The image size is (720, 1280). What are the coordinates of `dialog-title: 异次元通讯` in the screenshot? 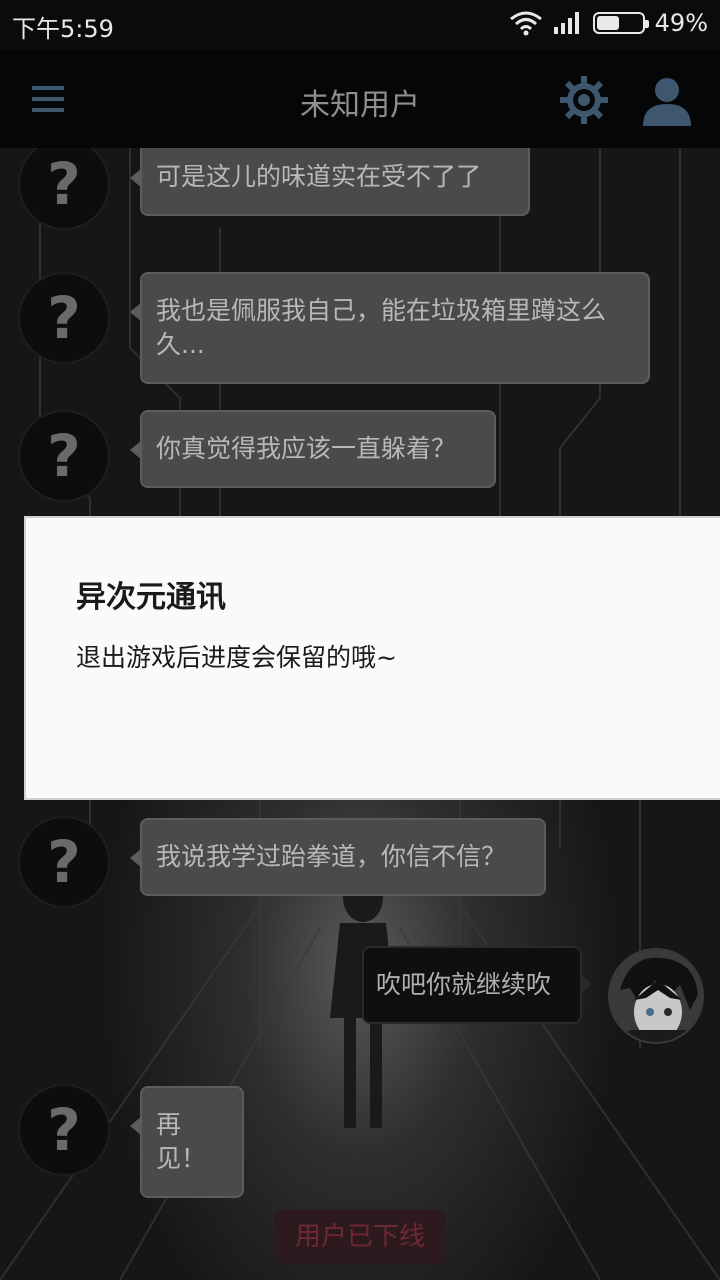 It's located at (151, 597).